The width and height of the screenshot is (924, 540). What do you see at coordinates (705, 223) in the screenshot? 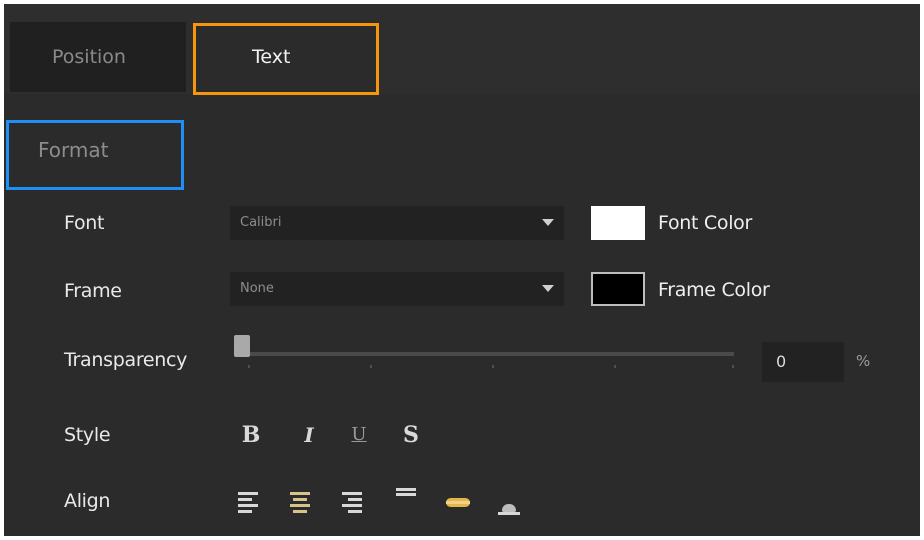
I see `font-color-label: Font Color` at bounding box center [705, 223].